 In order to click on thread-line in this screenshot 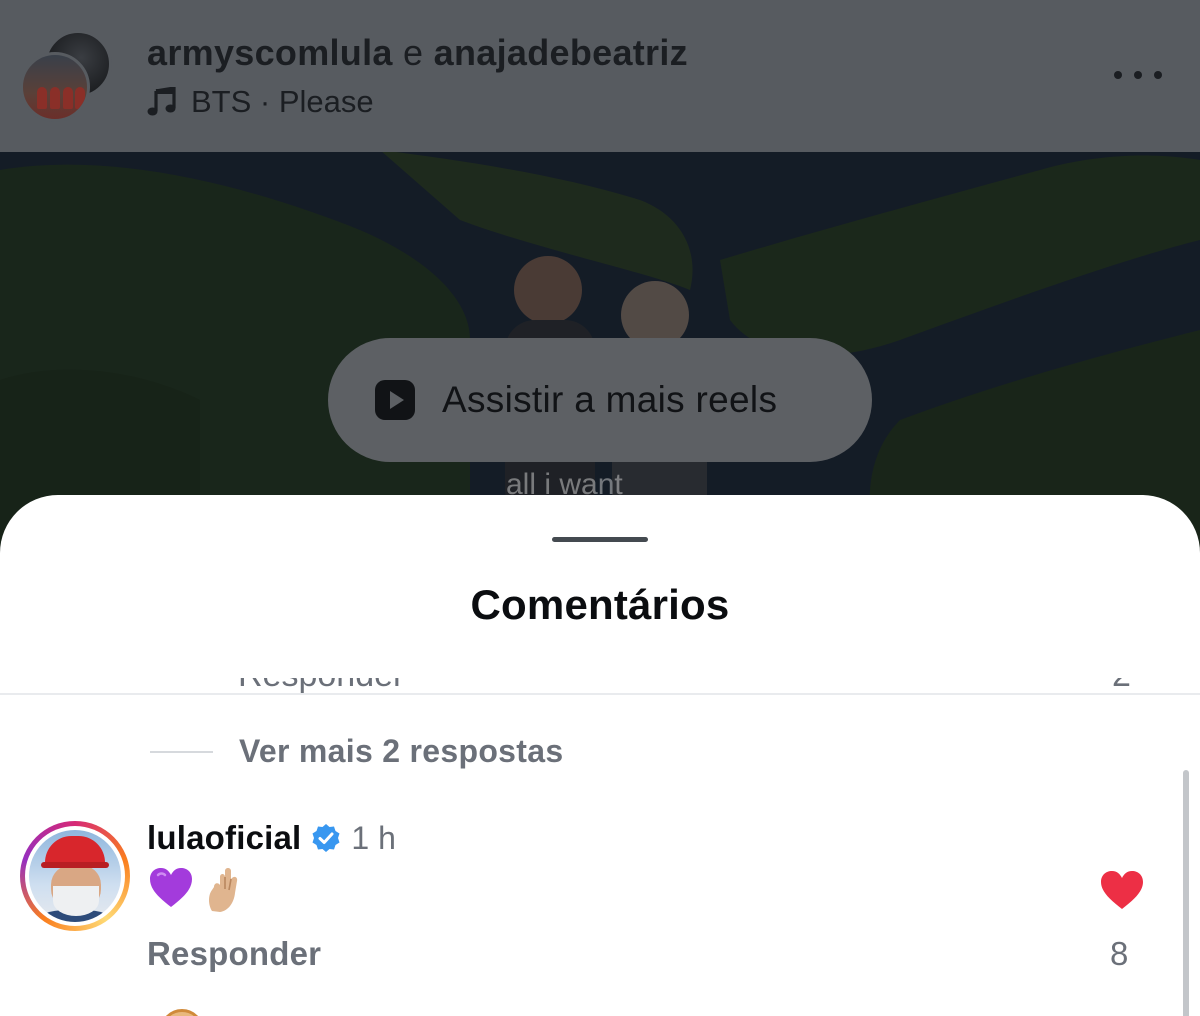, I will do `click(181, 751)`.